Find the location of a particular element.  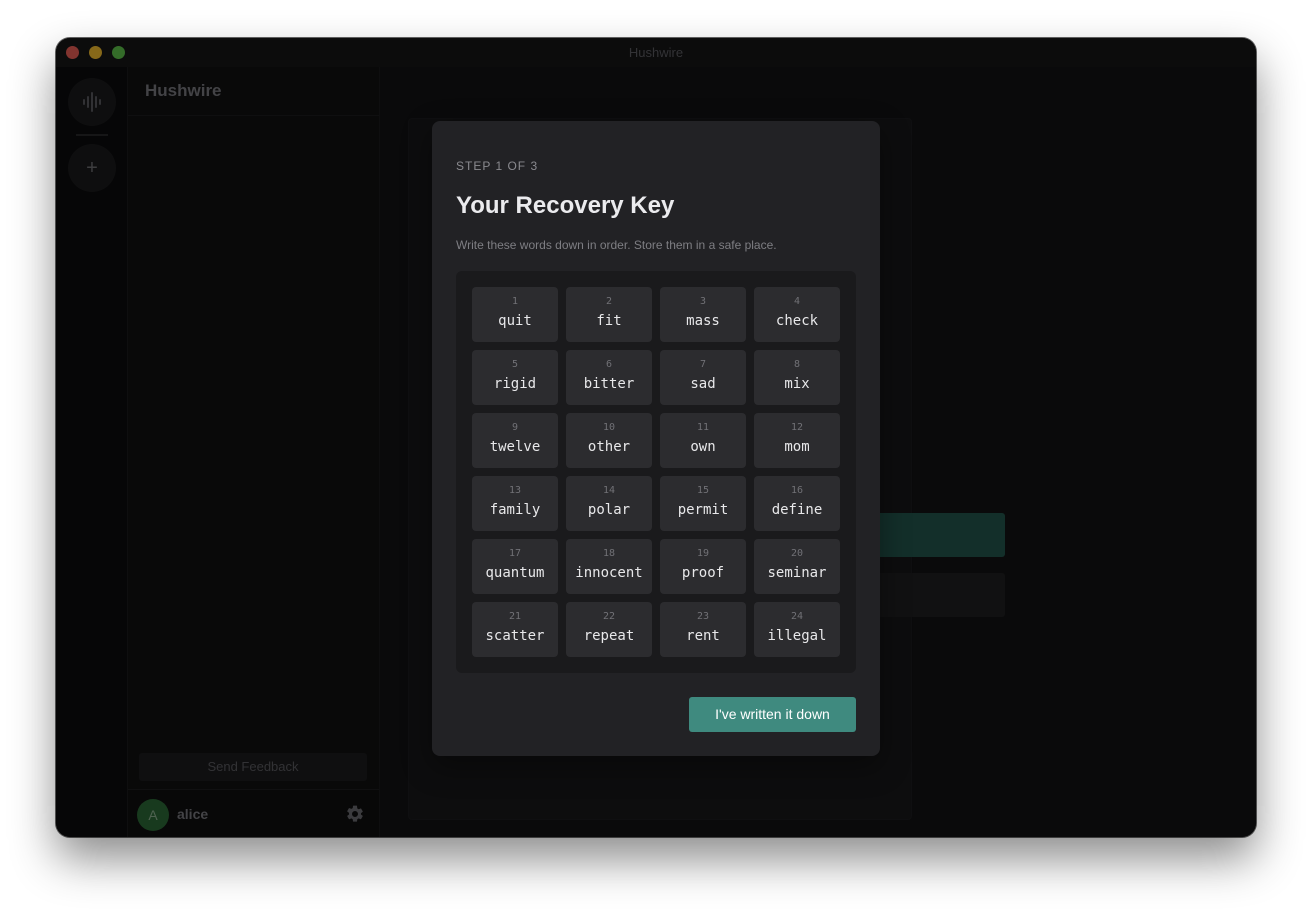

recovery-word: mix is located at coordinates (797, 384).